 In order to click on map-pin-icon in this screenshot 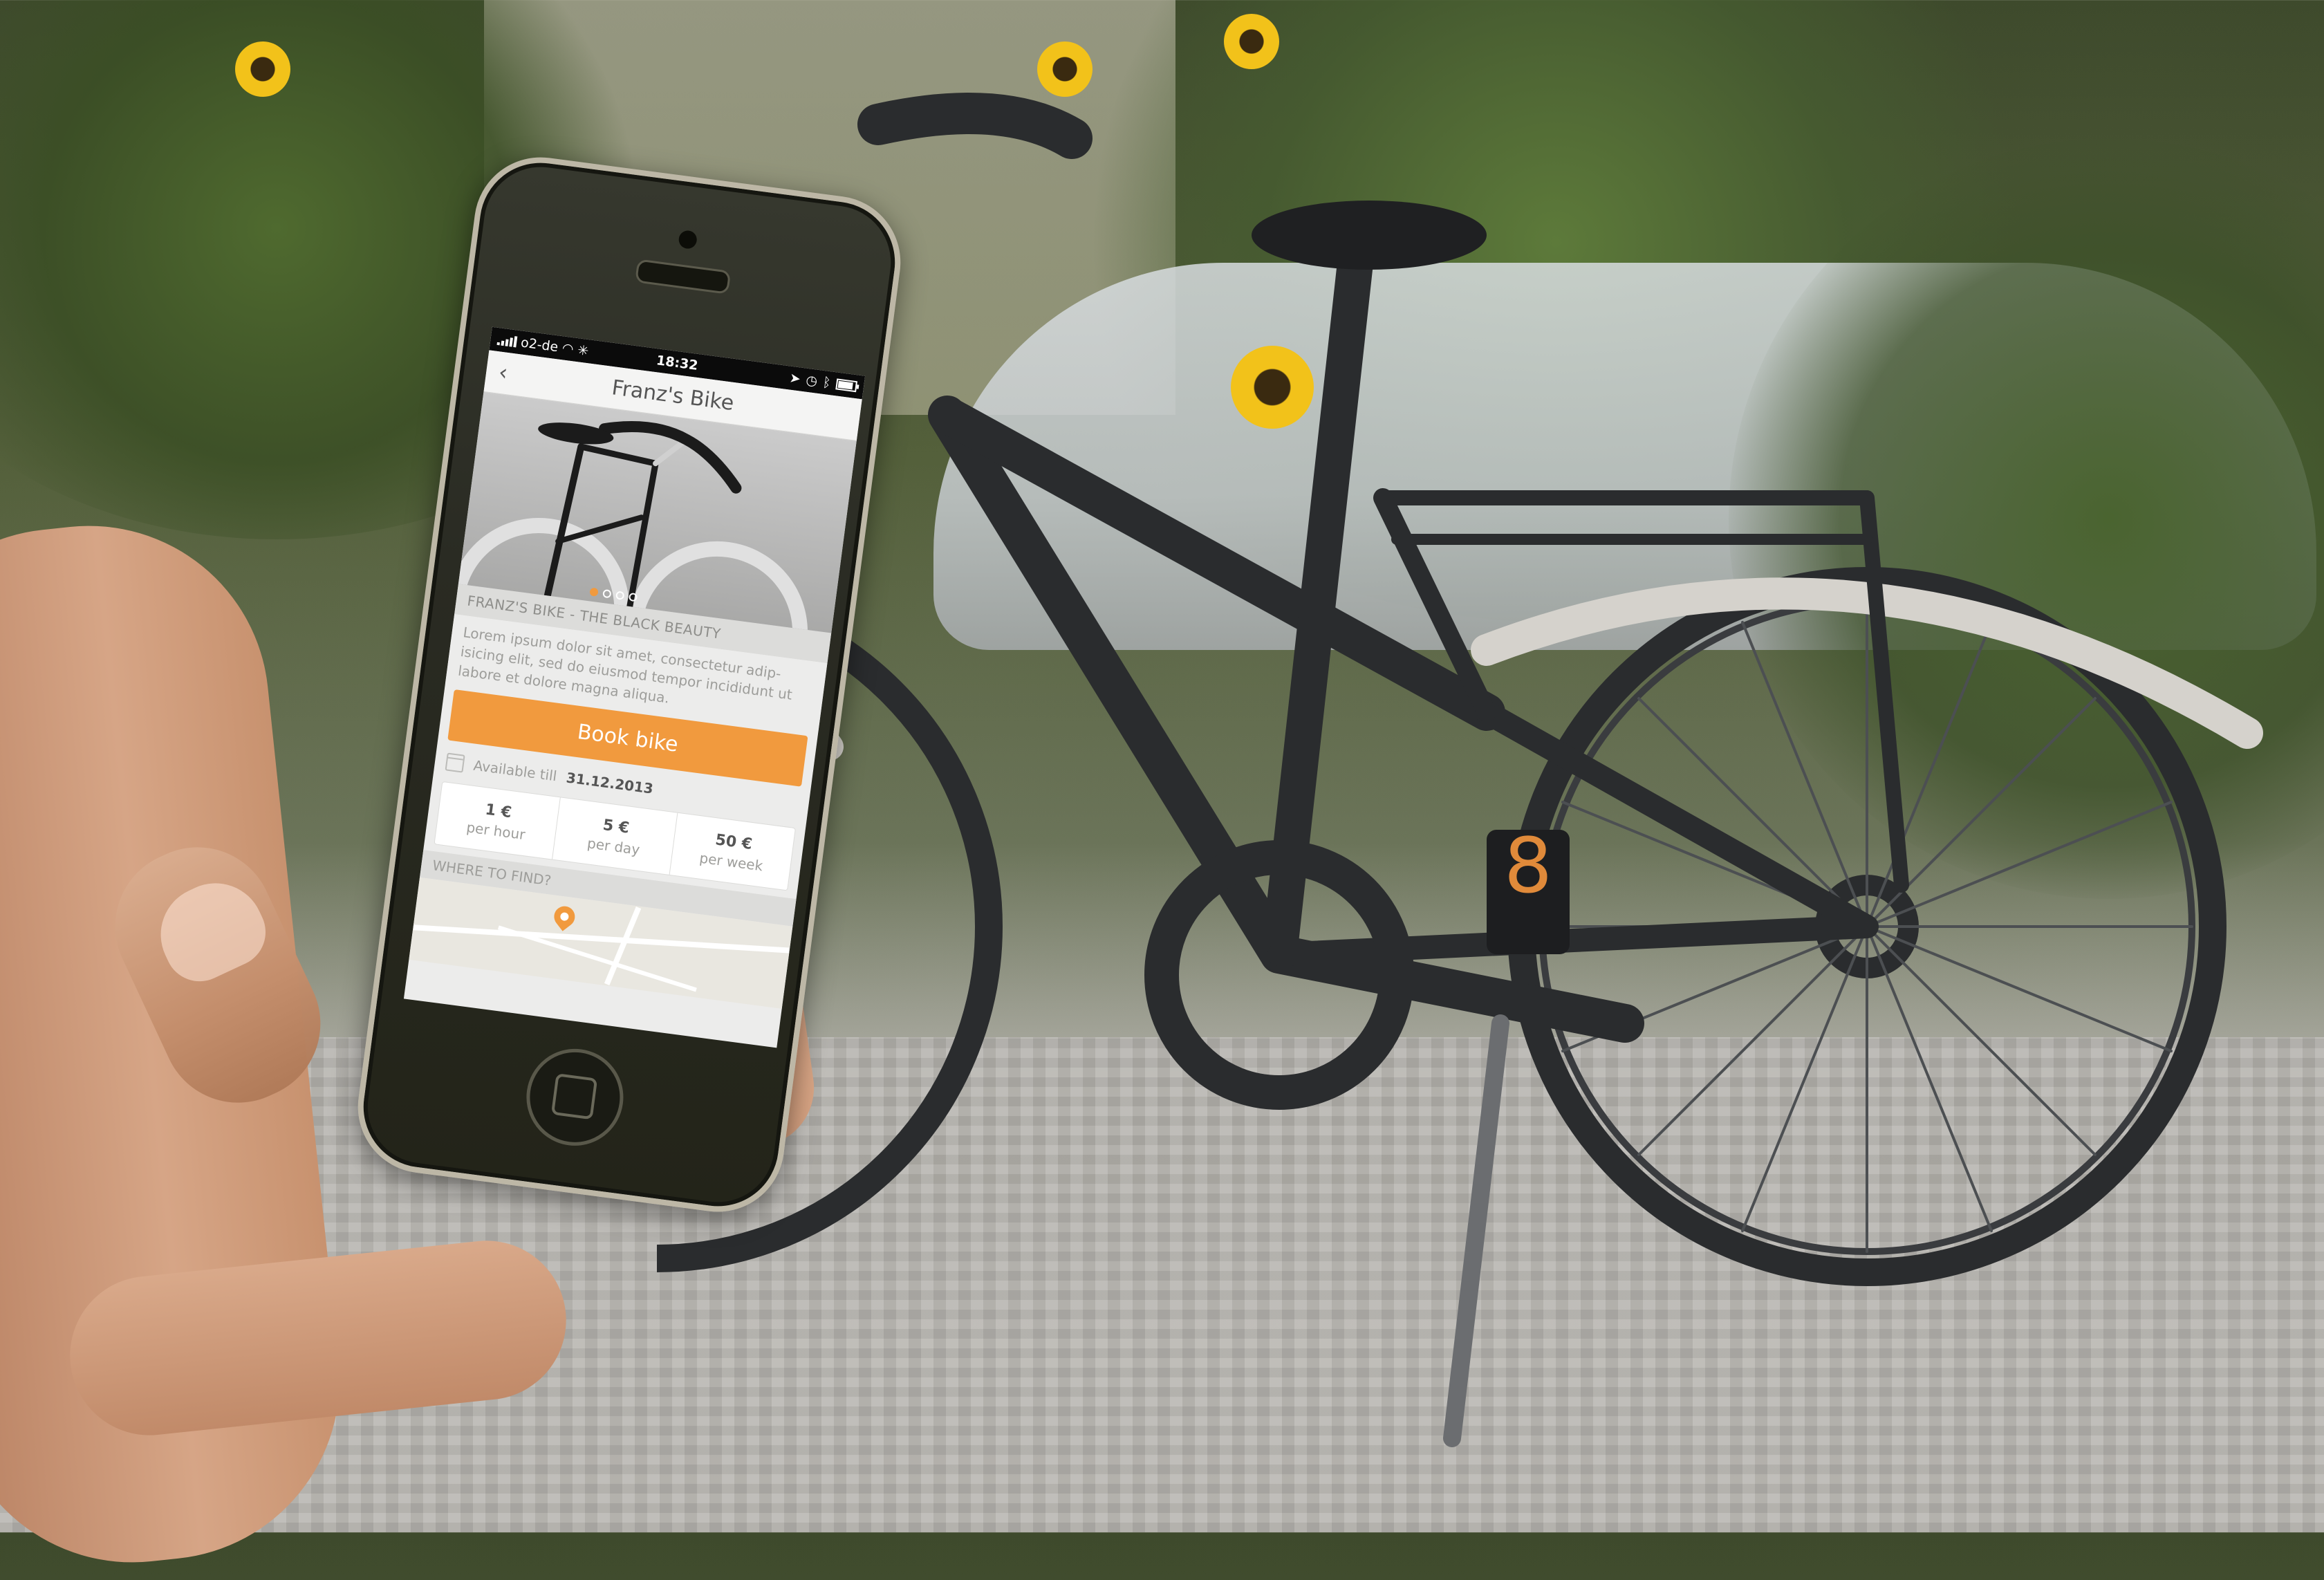, I will do `click(564, 916)`.